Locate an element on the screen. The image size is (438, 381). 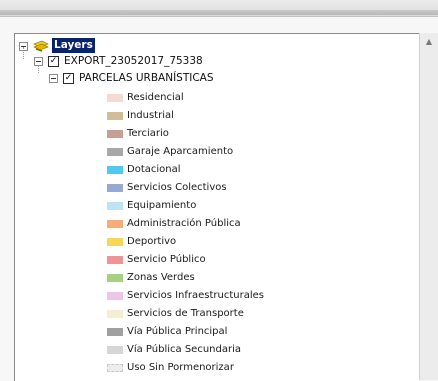
legend-item: Garaje Aparcamiento is located at coordinates (257, 152).